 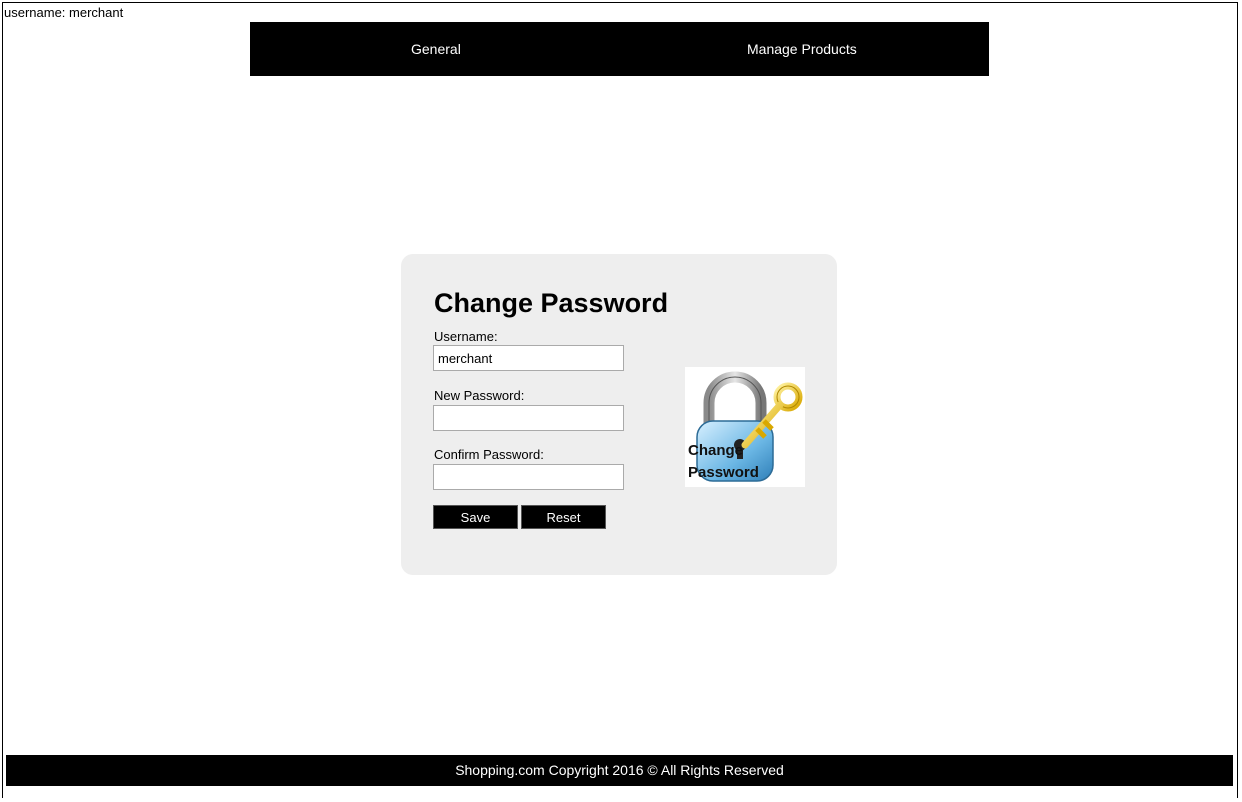 I want to click on nav-item-manage-products: Manage Products, so click(x=802, y=49).